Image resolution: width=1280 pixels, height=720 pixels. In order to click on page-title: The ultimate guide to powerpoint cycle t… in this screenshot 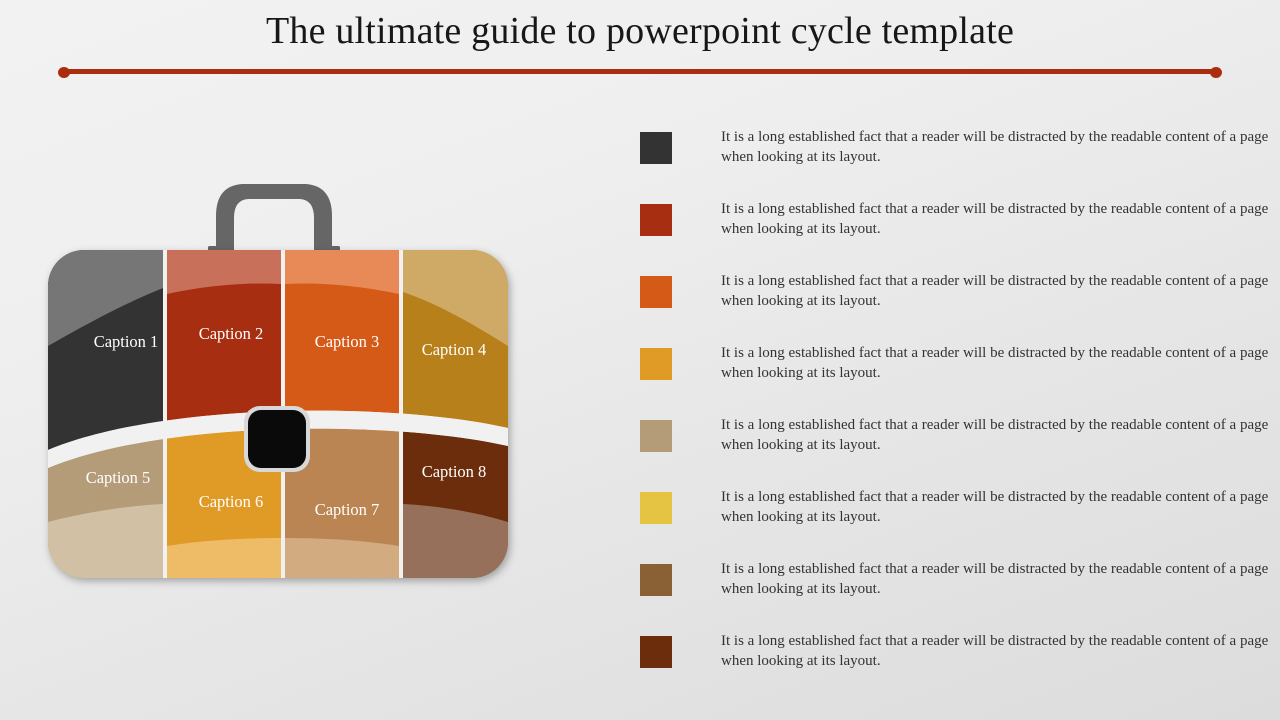, I will do `click(640, 31)`.